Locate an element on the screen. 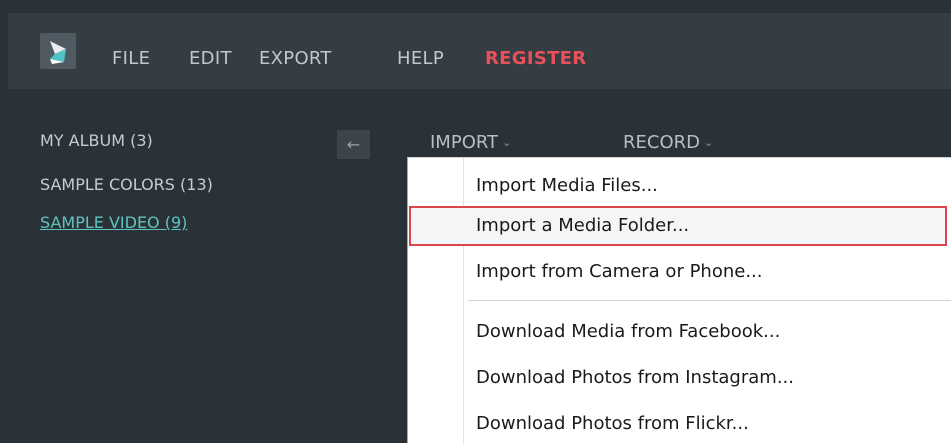 This screenshot has height=444, width=951. album-sample-colors: SAMPLE COLORS (13) is located at coordinates (126, 185).